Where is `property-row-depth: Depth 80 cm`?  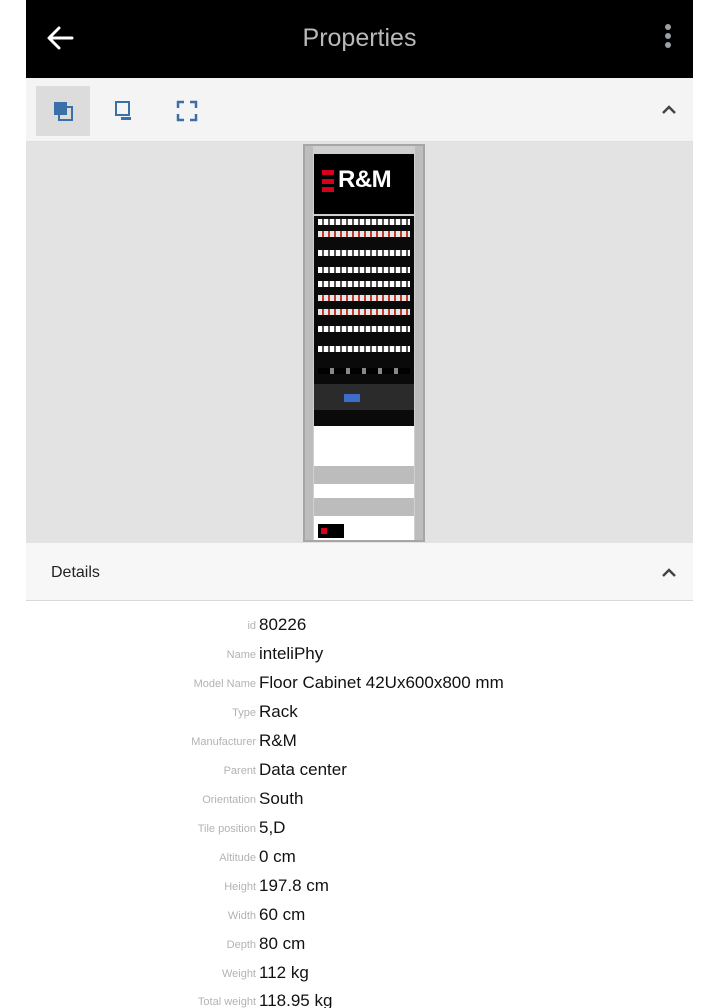 property-row-depth: Depth 80 cm is located at coordinates (359, 945).